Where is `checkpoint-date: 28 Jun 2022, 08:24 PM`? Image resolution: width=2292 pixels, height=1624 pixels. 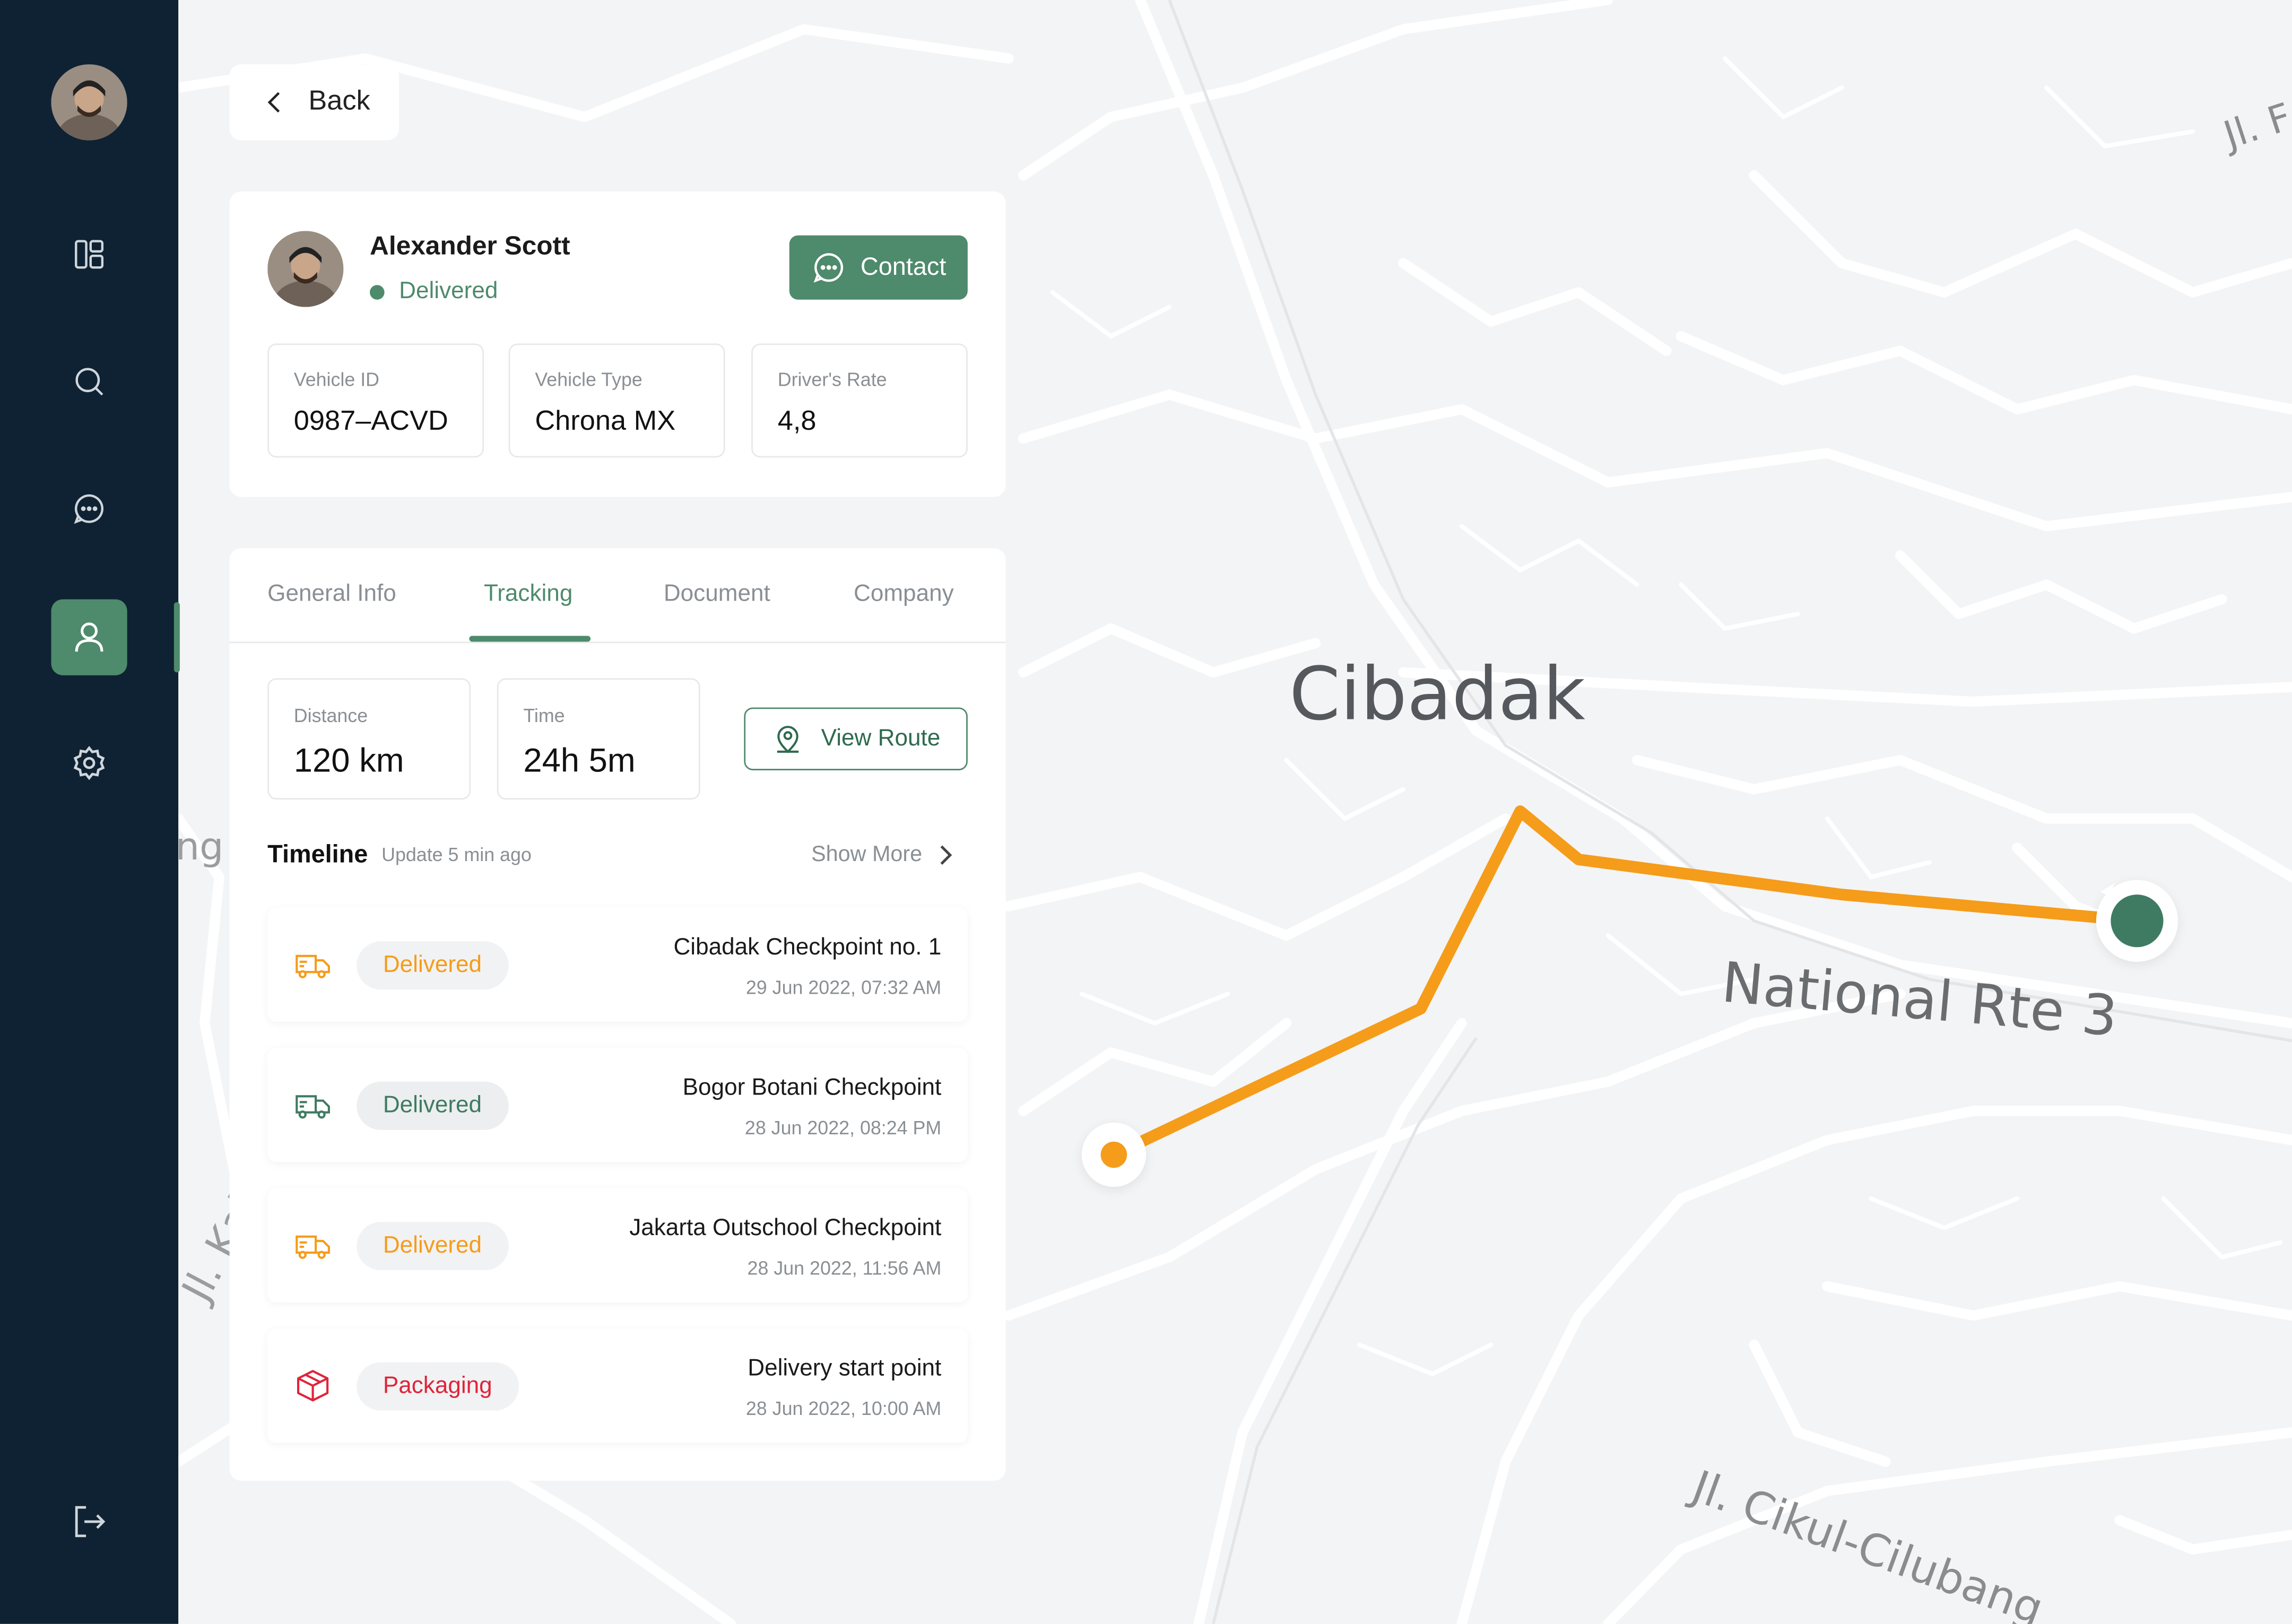
checkpoint-date: 28 Jun 2022, 08:24 PM is located at coordinates (843, 1127).